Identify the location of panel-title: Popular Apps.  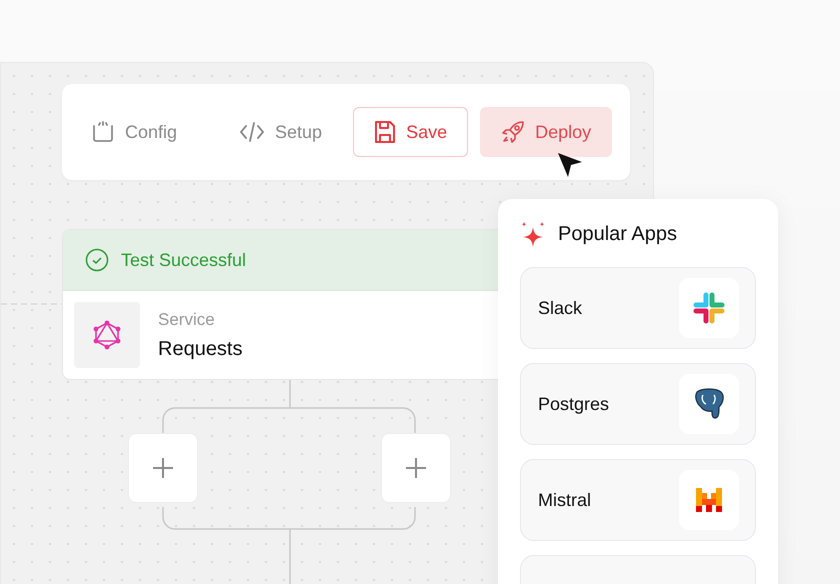
(617, 234).